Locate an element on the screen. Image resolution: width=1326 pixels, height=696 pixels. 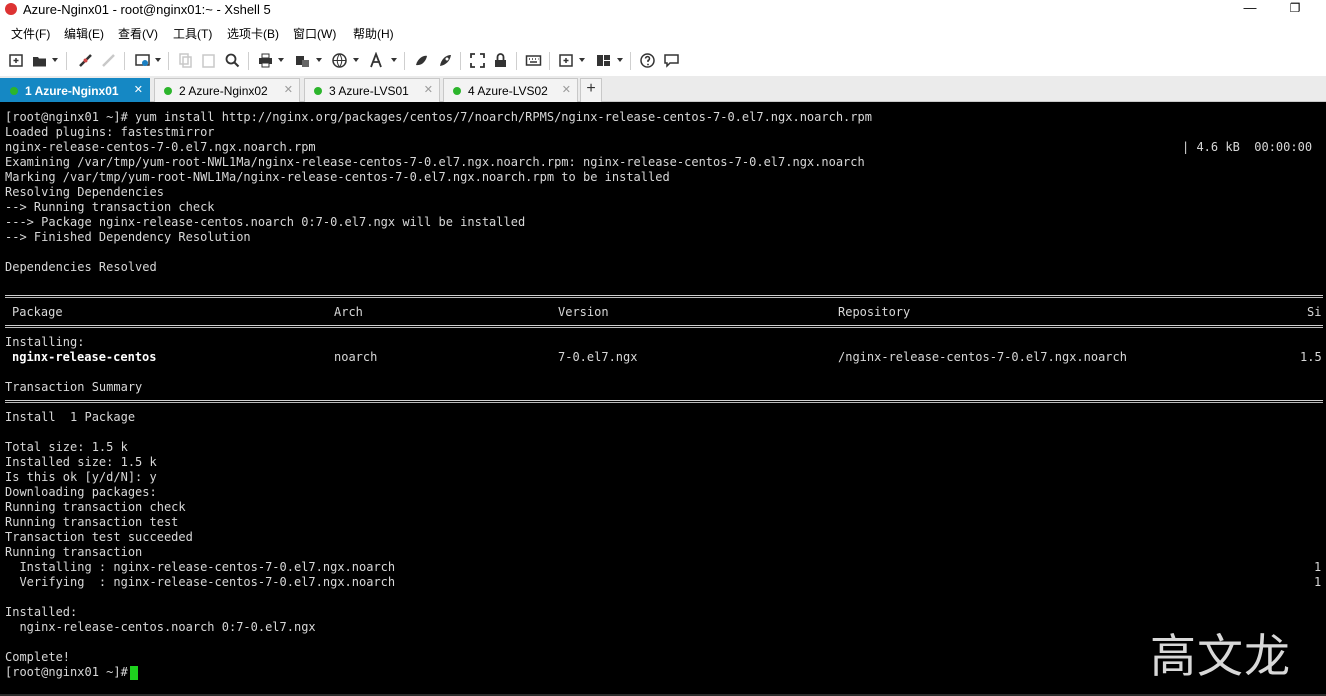
disconnect-icon is located at coordinates (85, 60).